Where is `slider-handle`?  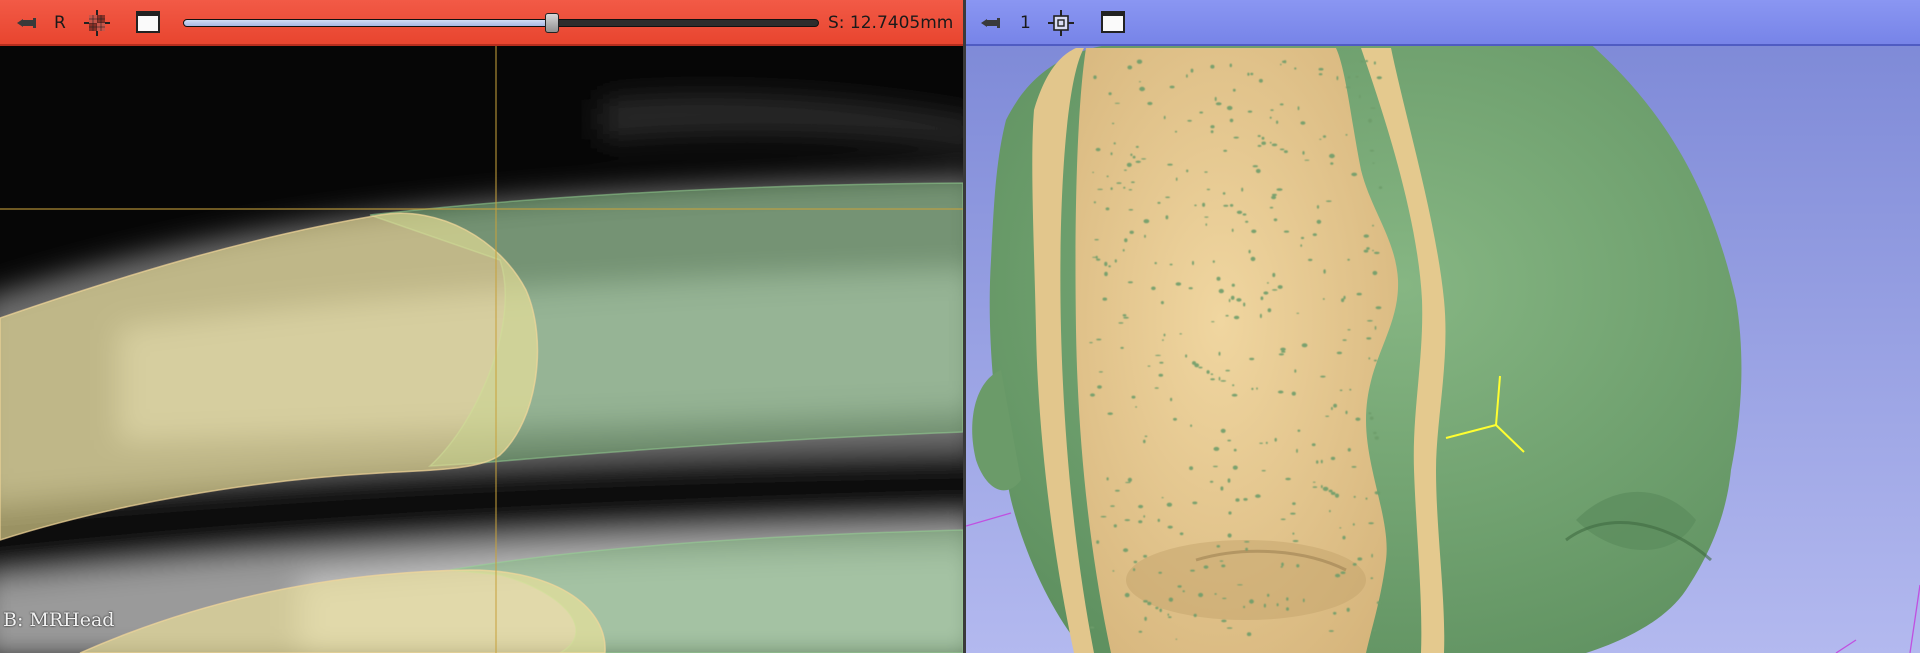 slider-handle is located at coordinates (551, 23).